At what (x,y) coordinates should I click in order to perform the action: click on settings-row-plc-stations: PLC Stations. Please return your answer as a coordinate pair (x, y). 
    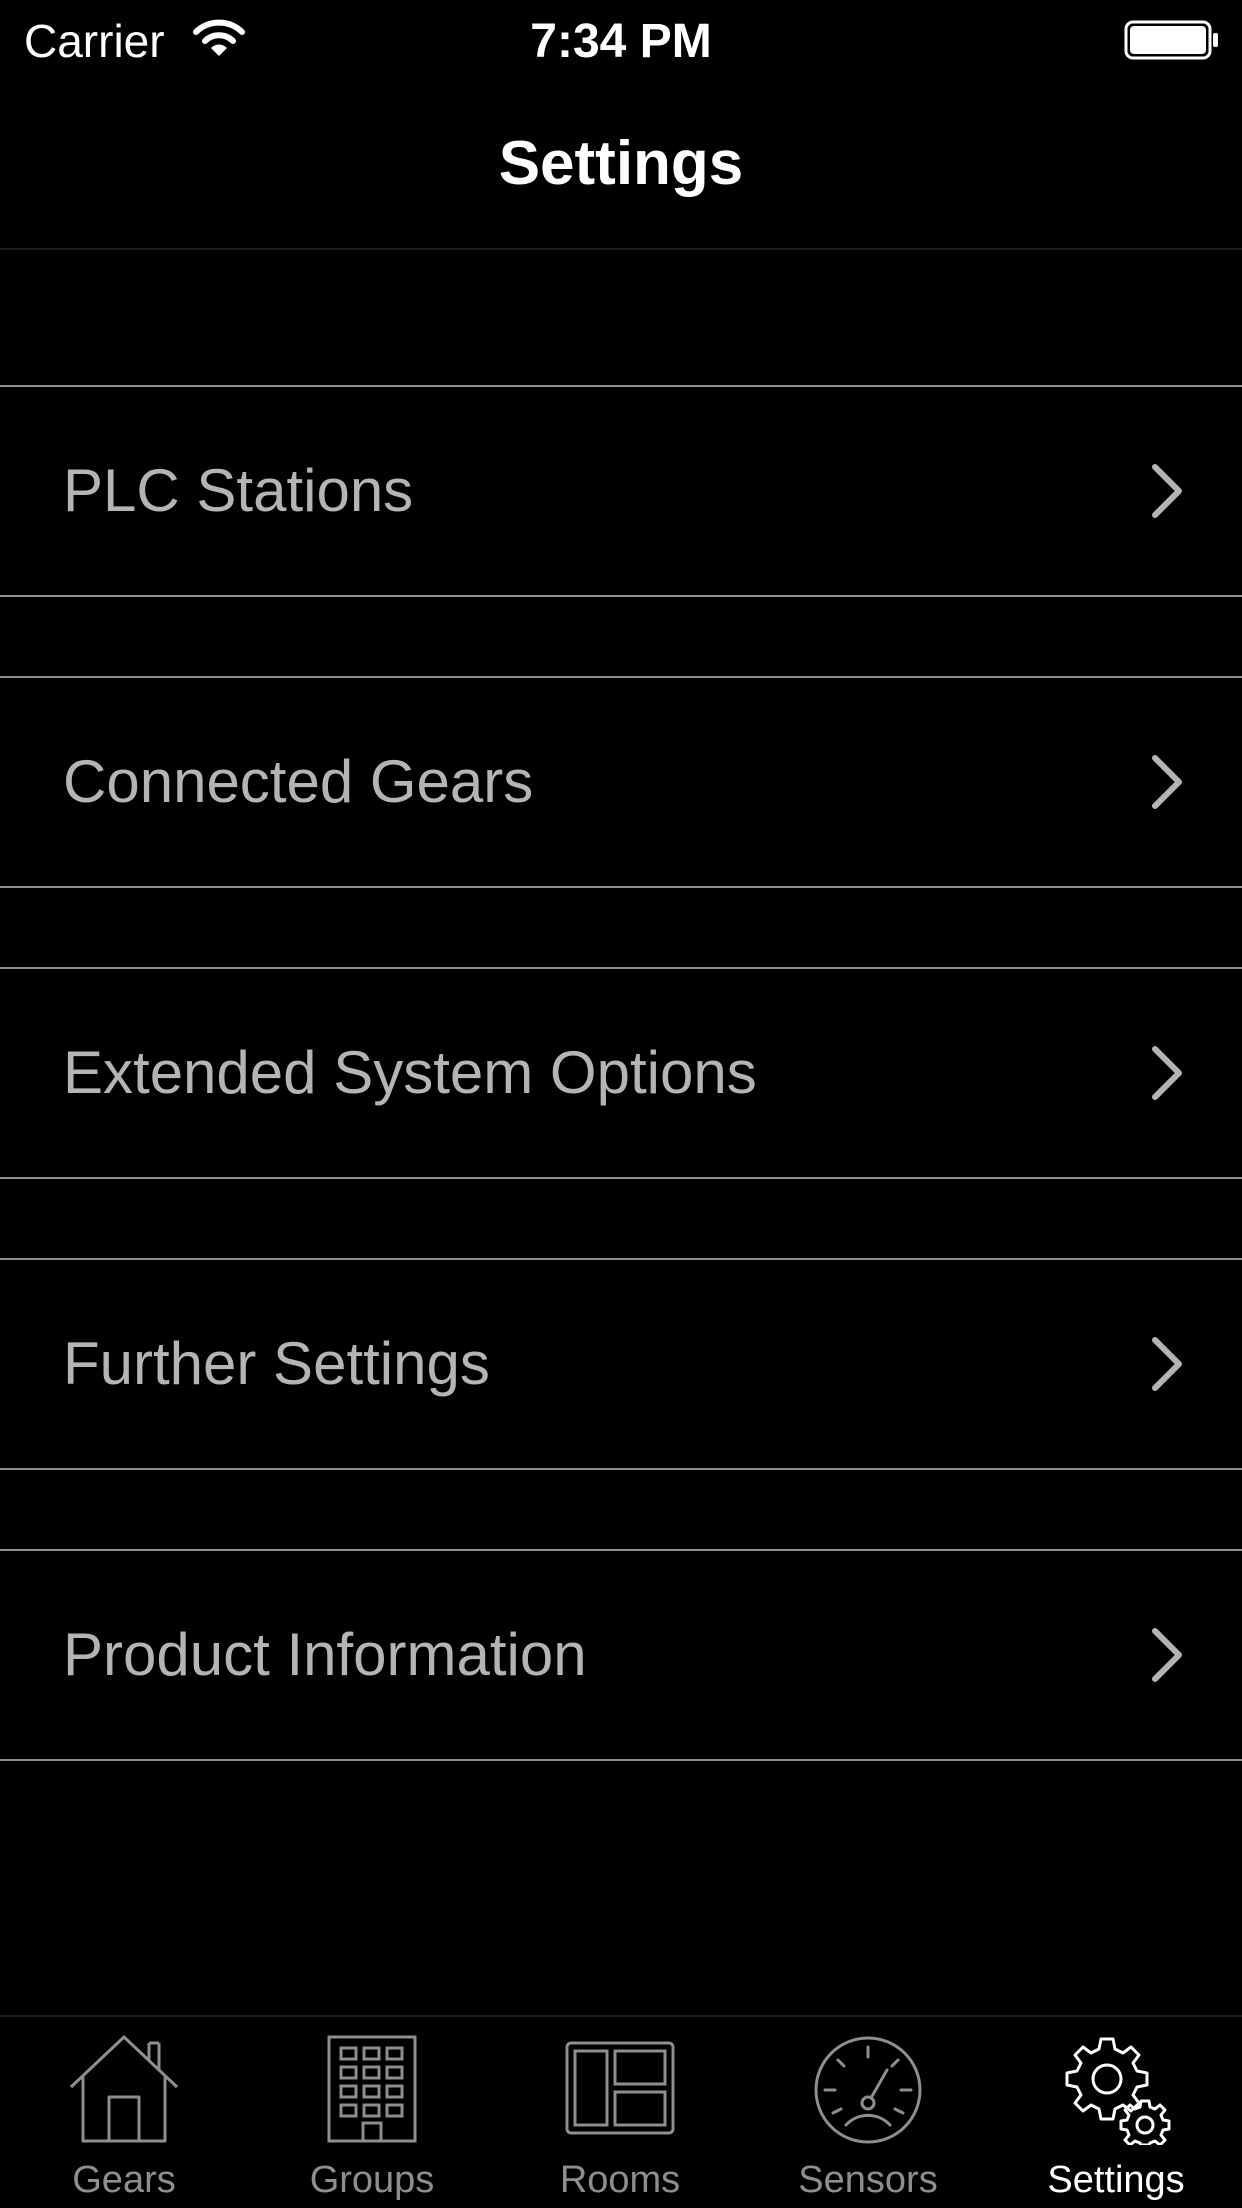
    Looking at the image, I should click on (621, 491).